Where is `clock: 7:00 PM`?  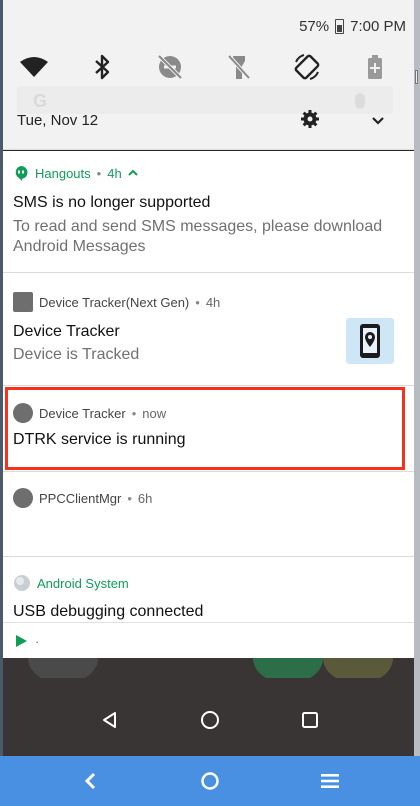
clock: 7:00 PM is located at coordinates (378, 26).